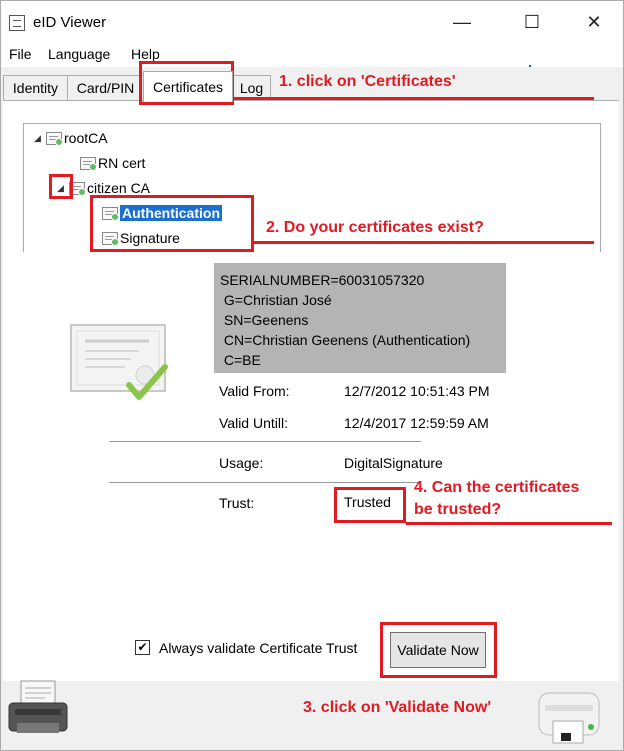  What do you see at coordinates (375, 227) in the screenshot?
I see `annotation-step2: 2. Do your certificates exist?` at bounding box center [375, 227].